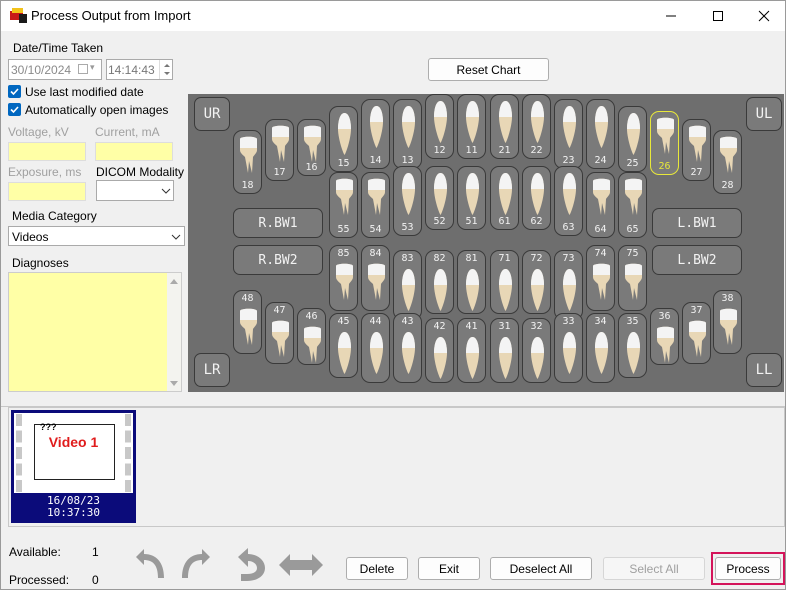  What do you see at coordinates (439, 126) in the screenshot?
I see `tooth-12-button: 12` at bounding box center [439, 126].